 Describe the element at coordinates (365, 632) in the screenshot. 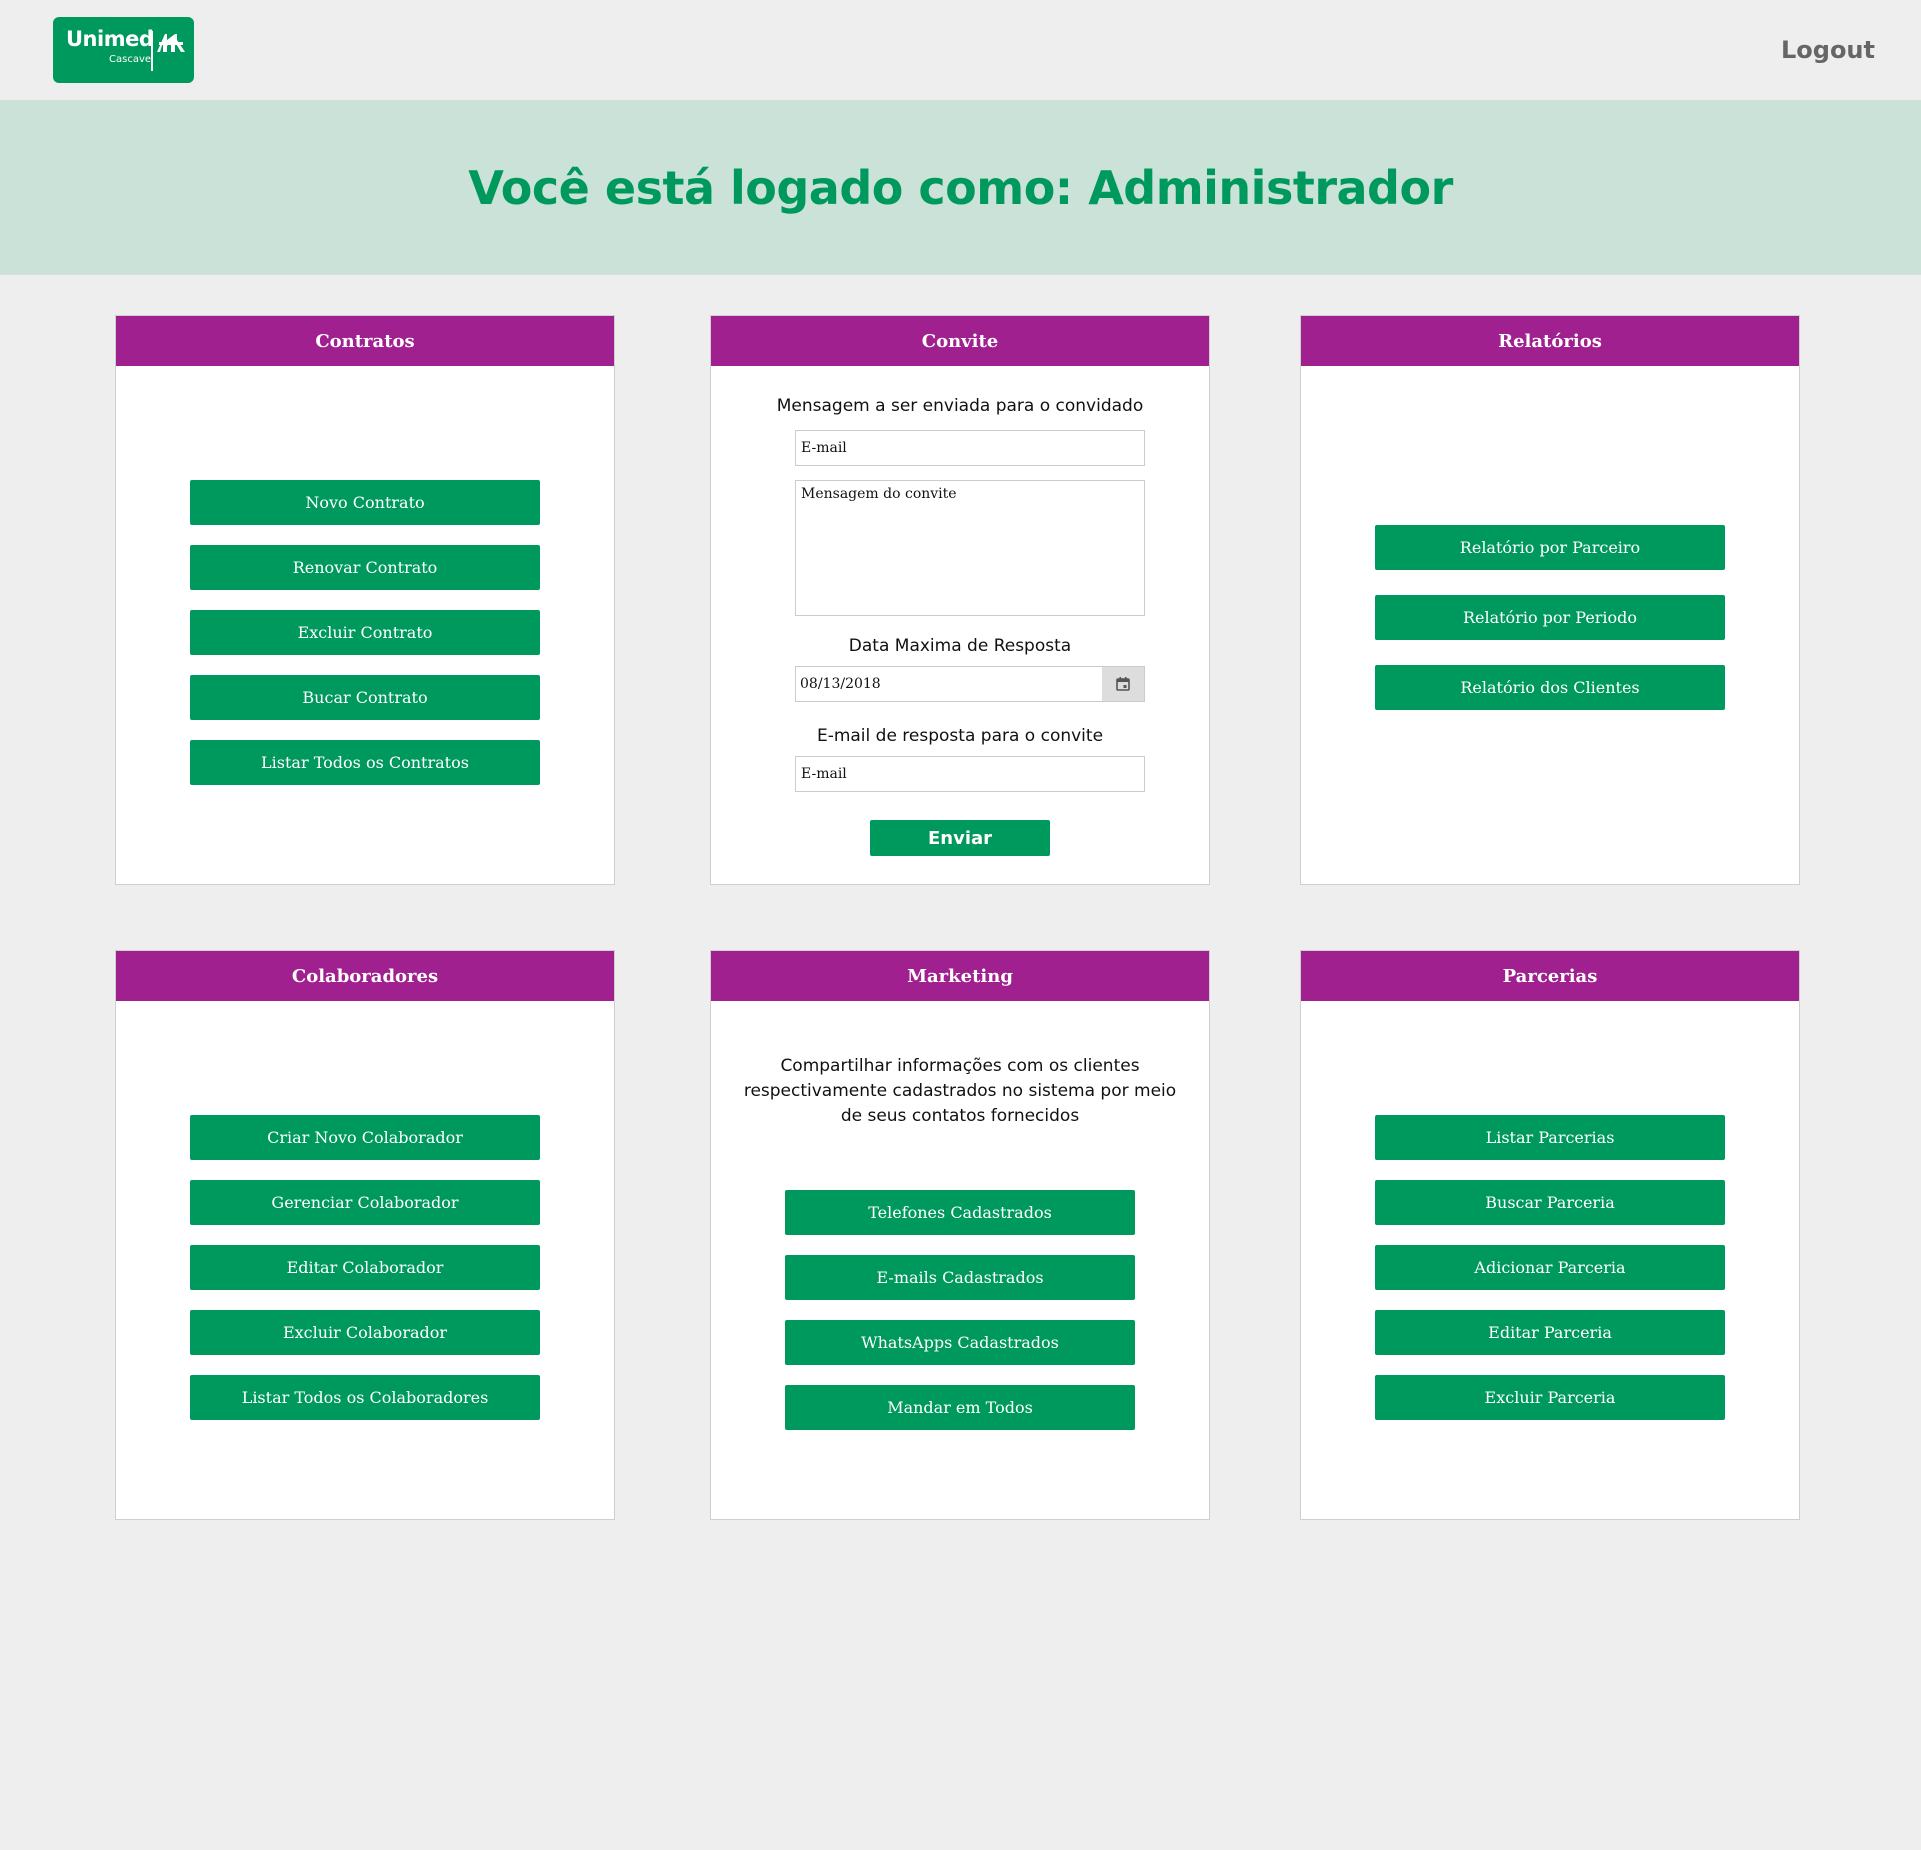

I see `excluir-contrato-button: Excluir Contrato` at that location.